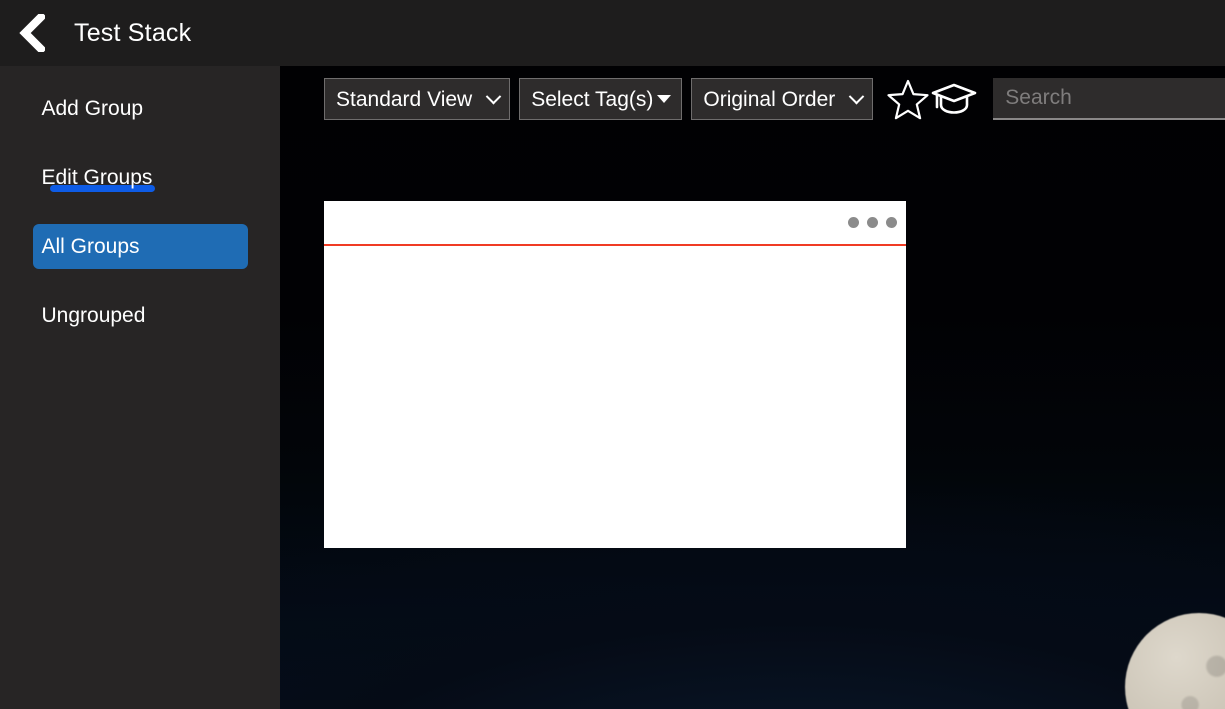  What do you see at coordinates (592, 99) in the screenshot?
I see `tag-filter-label: Select Tag(s)` at bounding box center [592, 99].